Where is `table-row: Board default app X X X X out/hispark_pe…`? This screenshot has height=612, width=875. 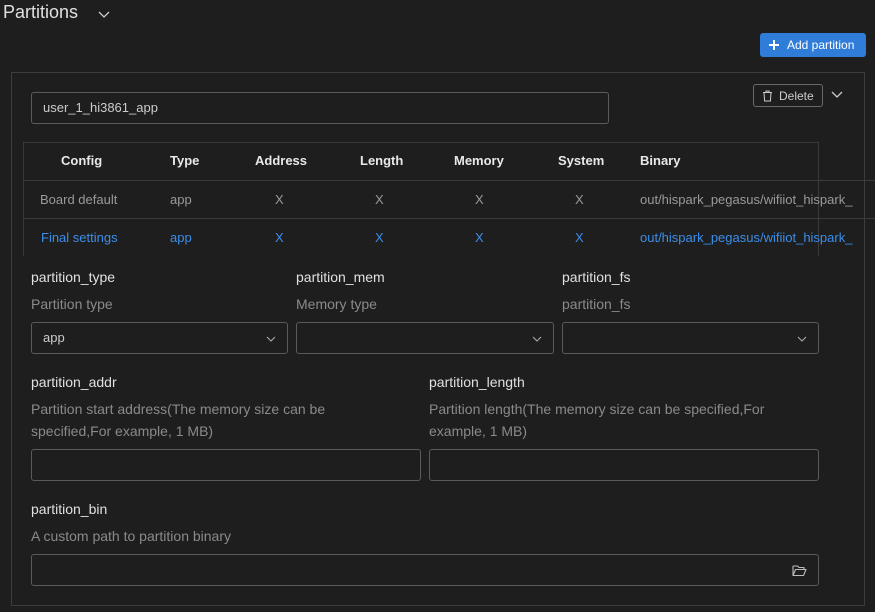 table-row: Board default app X X X X out/hispark_pe… is located at coordinates (449, 199).